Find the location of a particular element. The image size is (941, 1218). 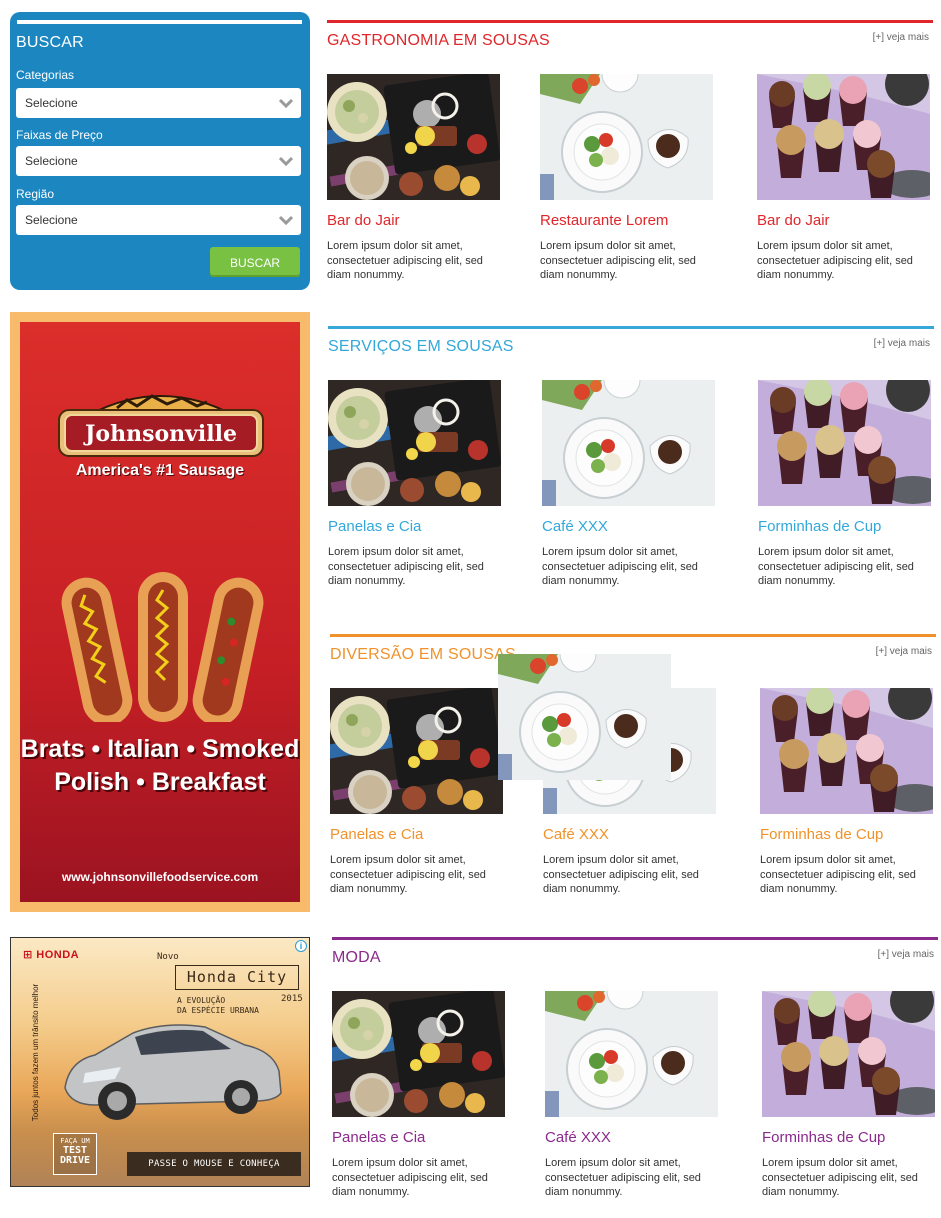

section-title: SERVIÇOS EM SOUSAS is located at coordinates (421, 346).